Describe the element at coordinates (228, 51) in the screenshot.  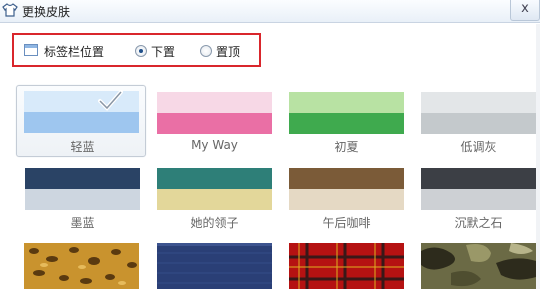
I see `radio-top-label: 置顶` at that location.